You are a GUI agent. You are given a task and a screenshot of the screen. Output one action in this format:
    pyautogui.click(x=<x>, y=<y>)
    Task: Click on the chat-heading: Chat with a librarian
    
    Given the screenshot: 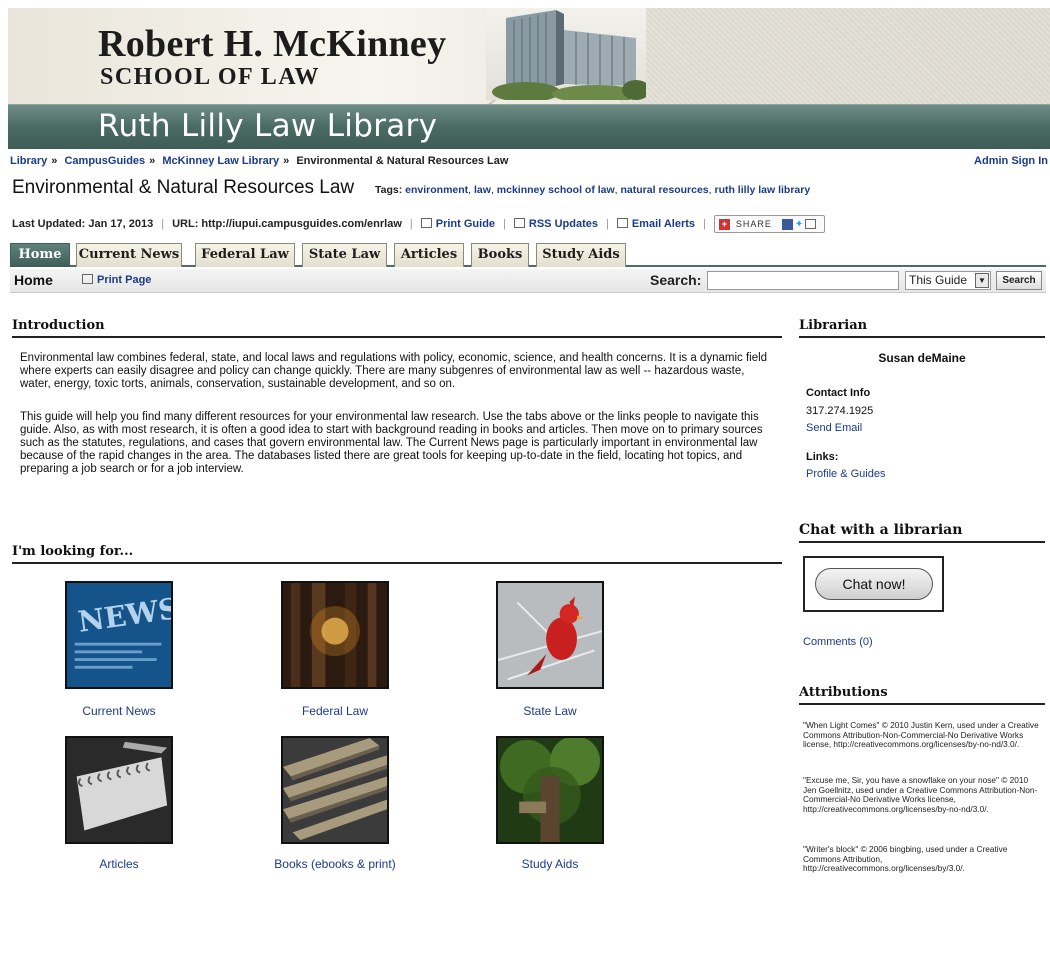 What is the action you would take?
    pyautogui.click(x=922, y=532)
    